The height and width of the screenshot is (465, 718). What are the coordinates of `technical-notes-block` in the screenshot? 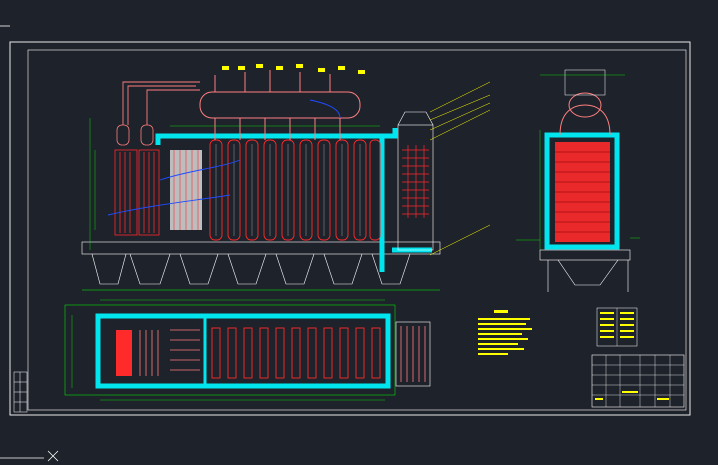 It's located at (505, 332).